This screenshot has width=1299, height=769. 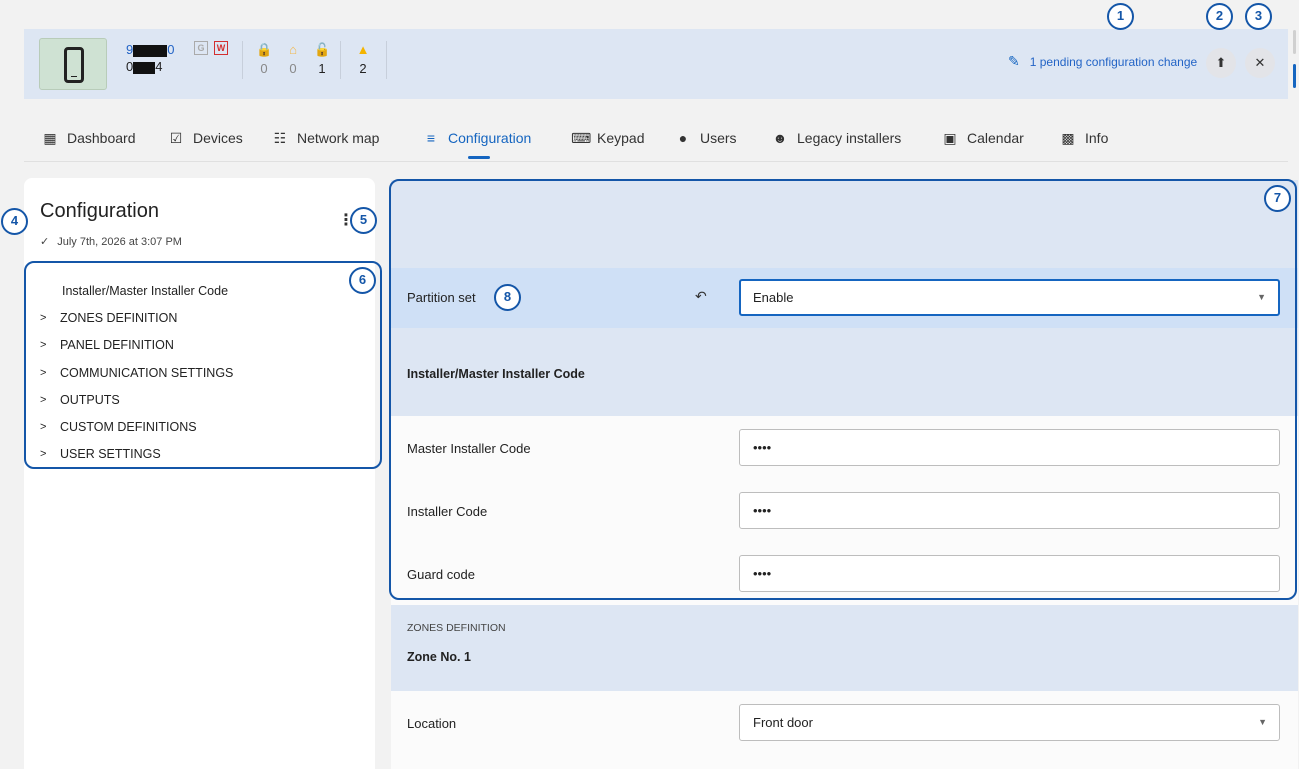 What do you see at coordinates (1009, 447) in the screenshot?
I see `master-installer-code-input: ••••` at bounding box center [1009, 447].